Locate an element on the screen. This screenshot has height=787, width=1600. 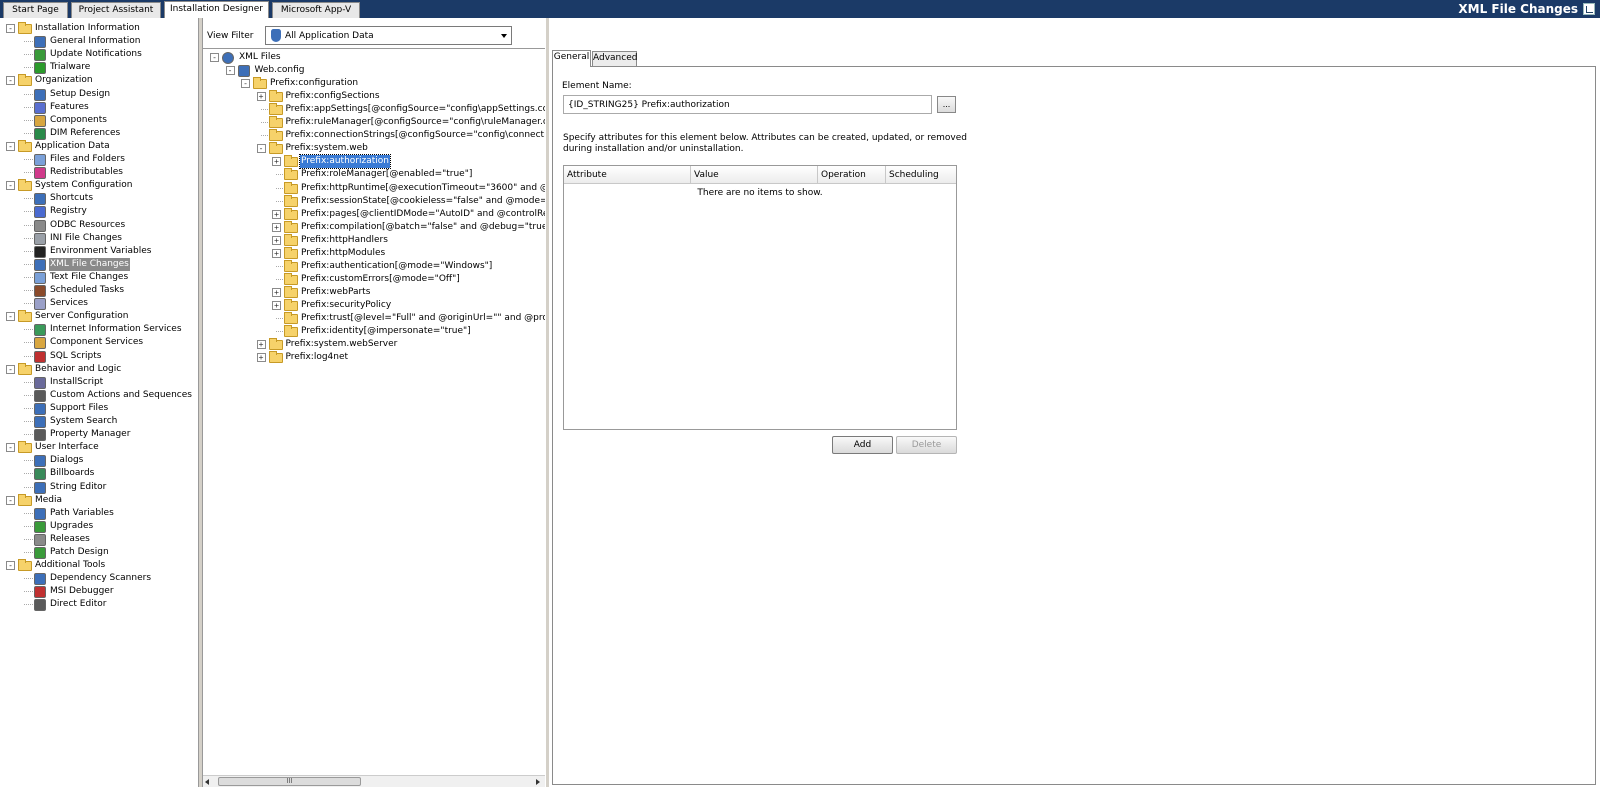
xml-tree-node: + Prefix:httpHandlers is located at coordinates (374, 240).